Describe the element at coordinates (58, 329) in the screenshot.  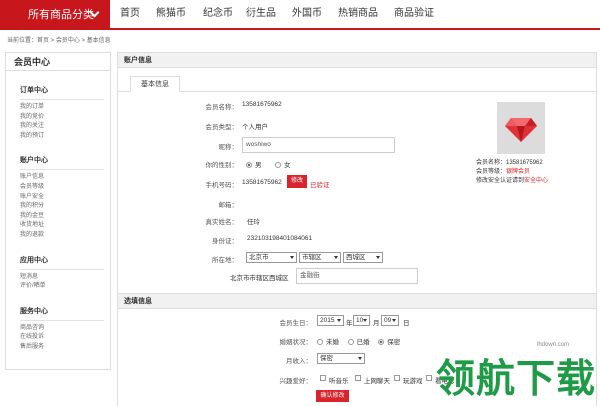
I see `sidebar-link-product-inquiry: 商品咨询` at that location.